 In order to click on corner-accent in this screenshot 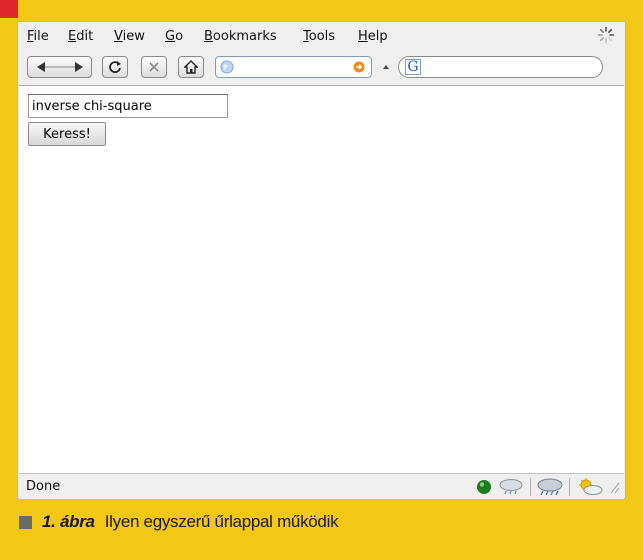, I will do `click(9, 9)`.